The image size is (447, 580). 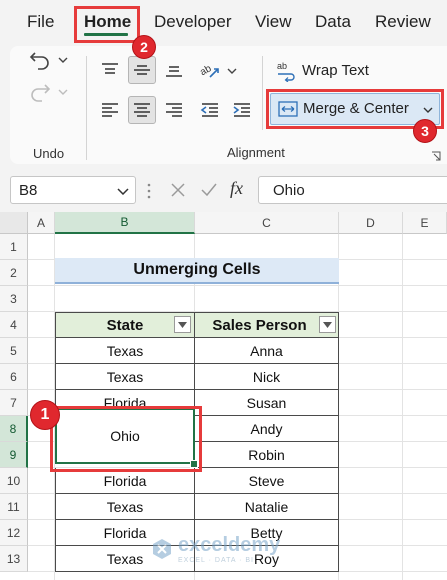 I want to click on row-header-3: 3, so click(x=14, y=299).